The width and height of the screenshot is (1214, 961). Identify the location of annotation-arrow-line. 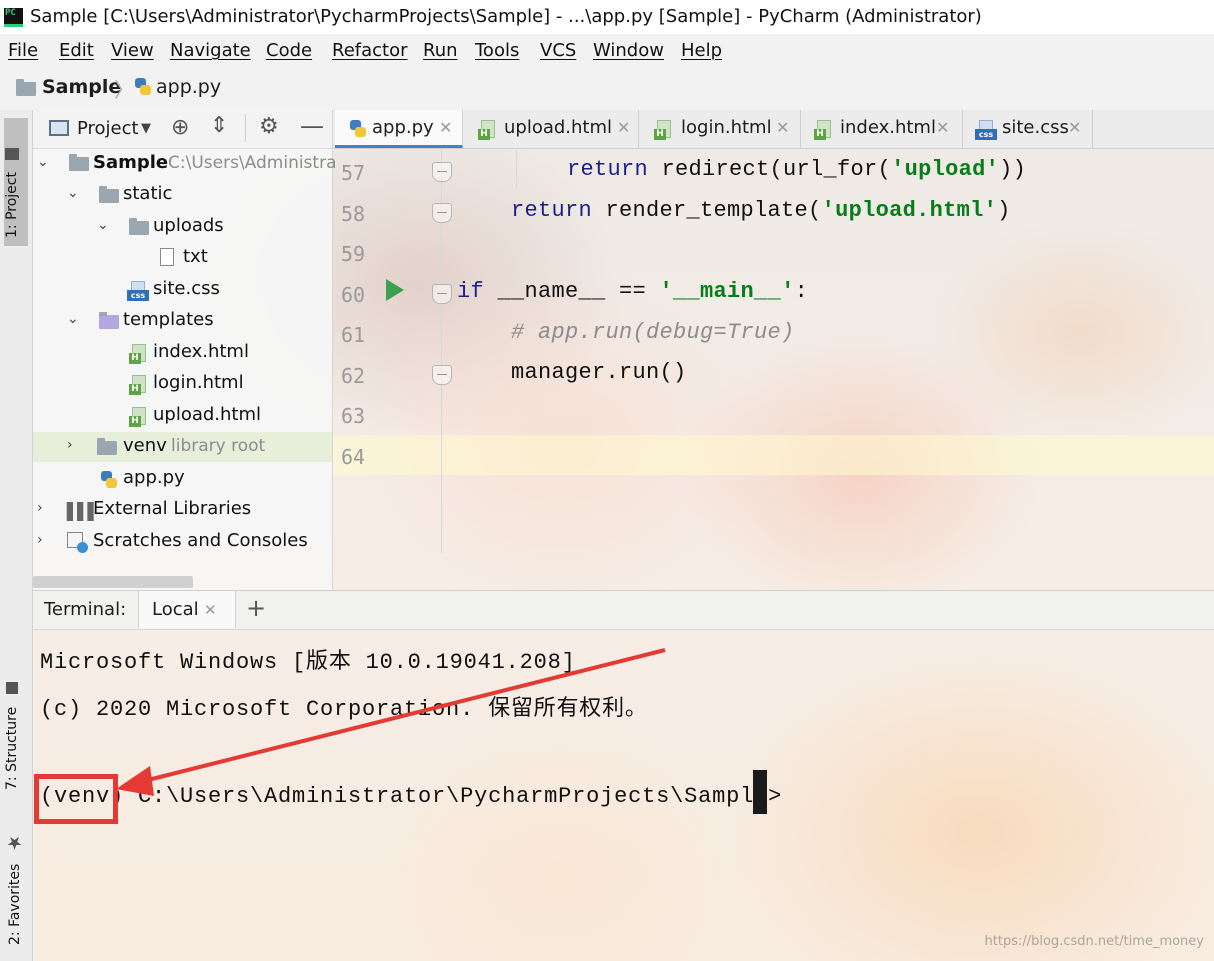
(402, 716).